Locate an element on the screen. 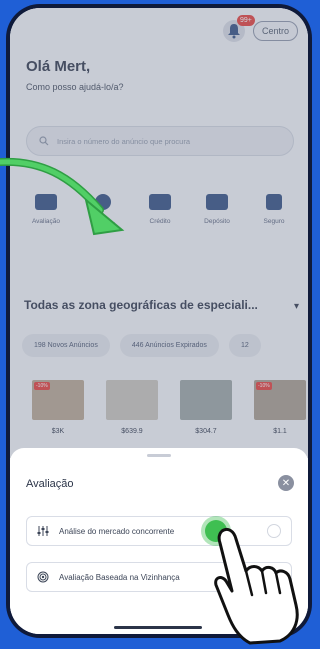  target-icon is located at coordinates (43, 577).